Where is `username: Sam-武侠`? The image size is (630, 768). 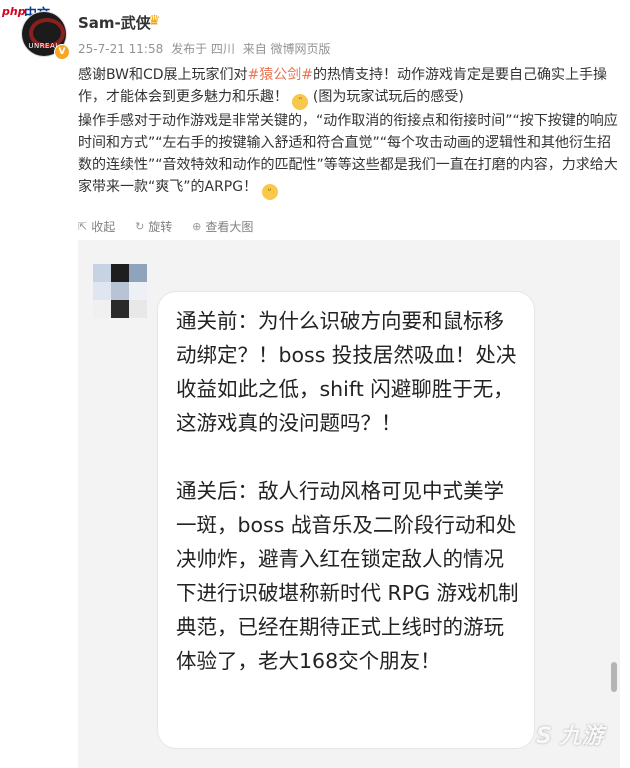 username: Sam-武侠 is located at coordinates (114, 22).